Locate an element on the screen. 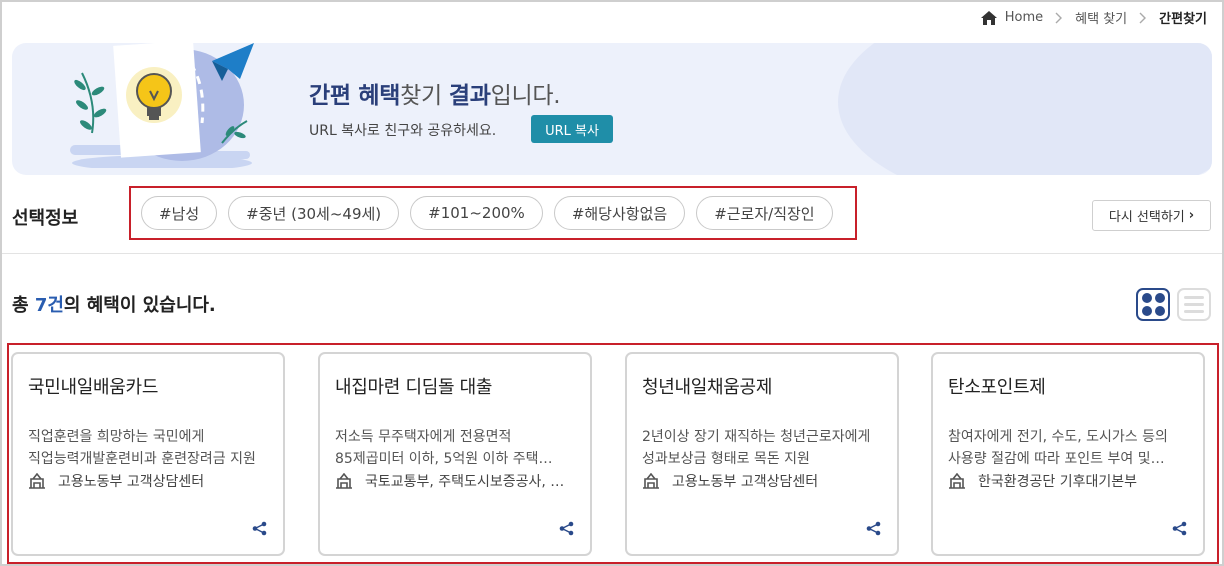 The width and height of the screenshot is (1224, 566). breadcrumb-benefit-link: 혜택 찾기 is located at coordinates (1101, 17).